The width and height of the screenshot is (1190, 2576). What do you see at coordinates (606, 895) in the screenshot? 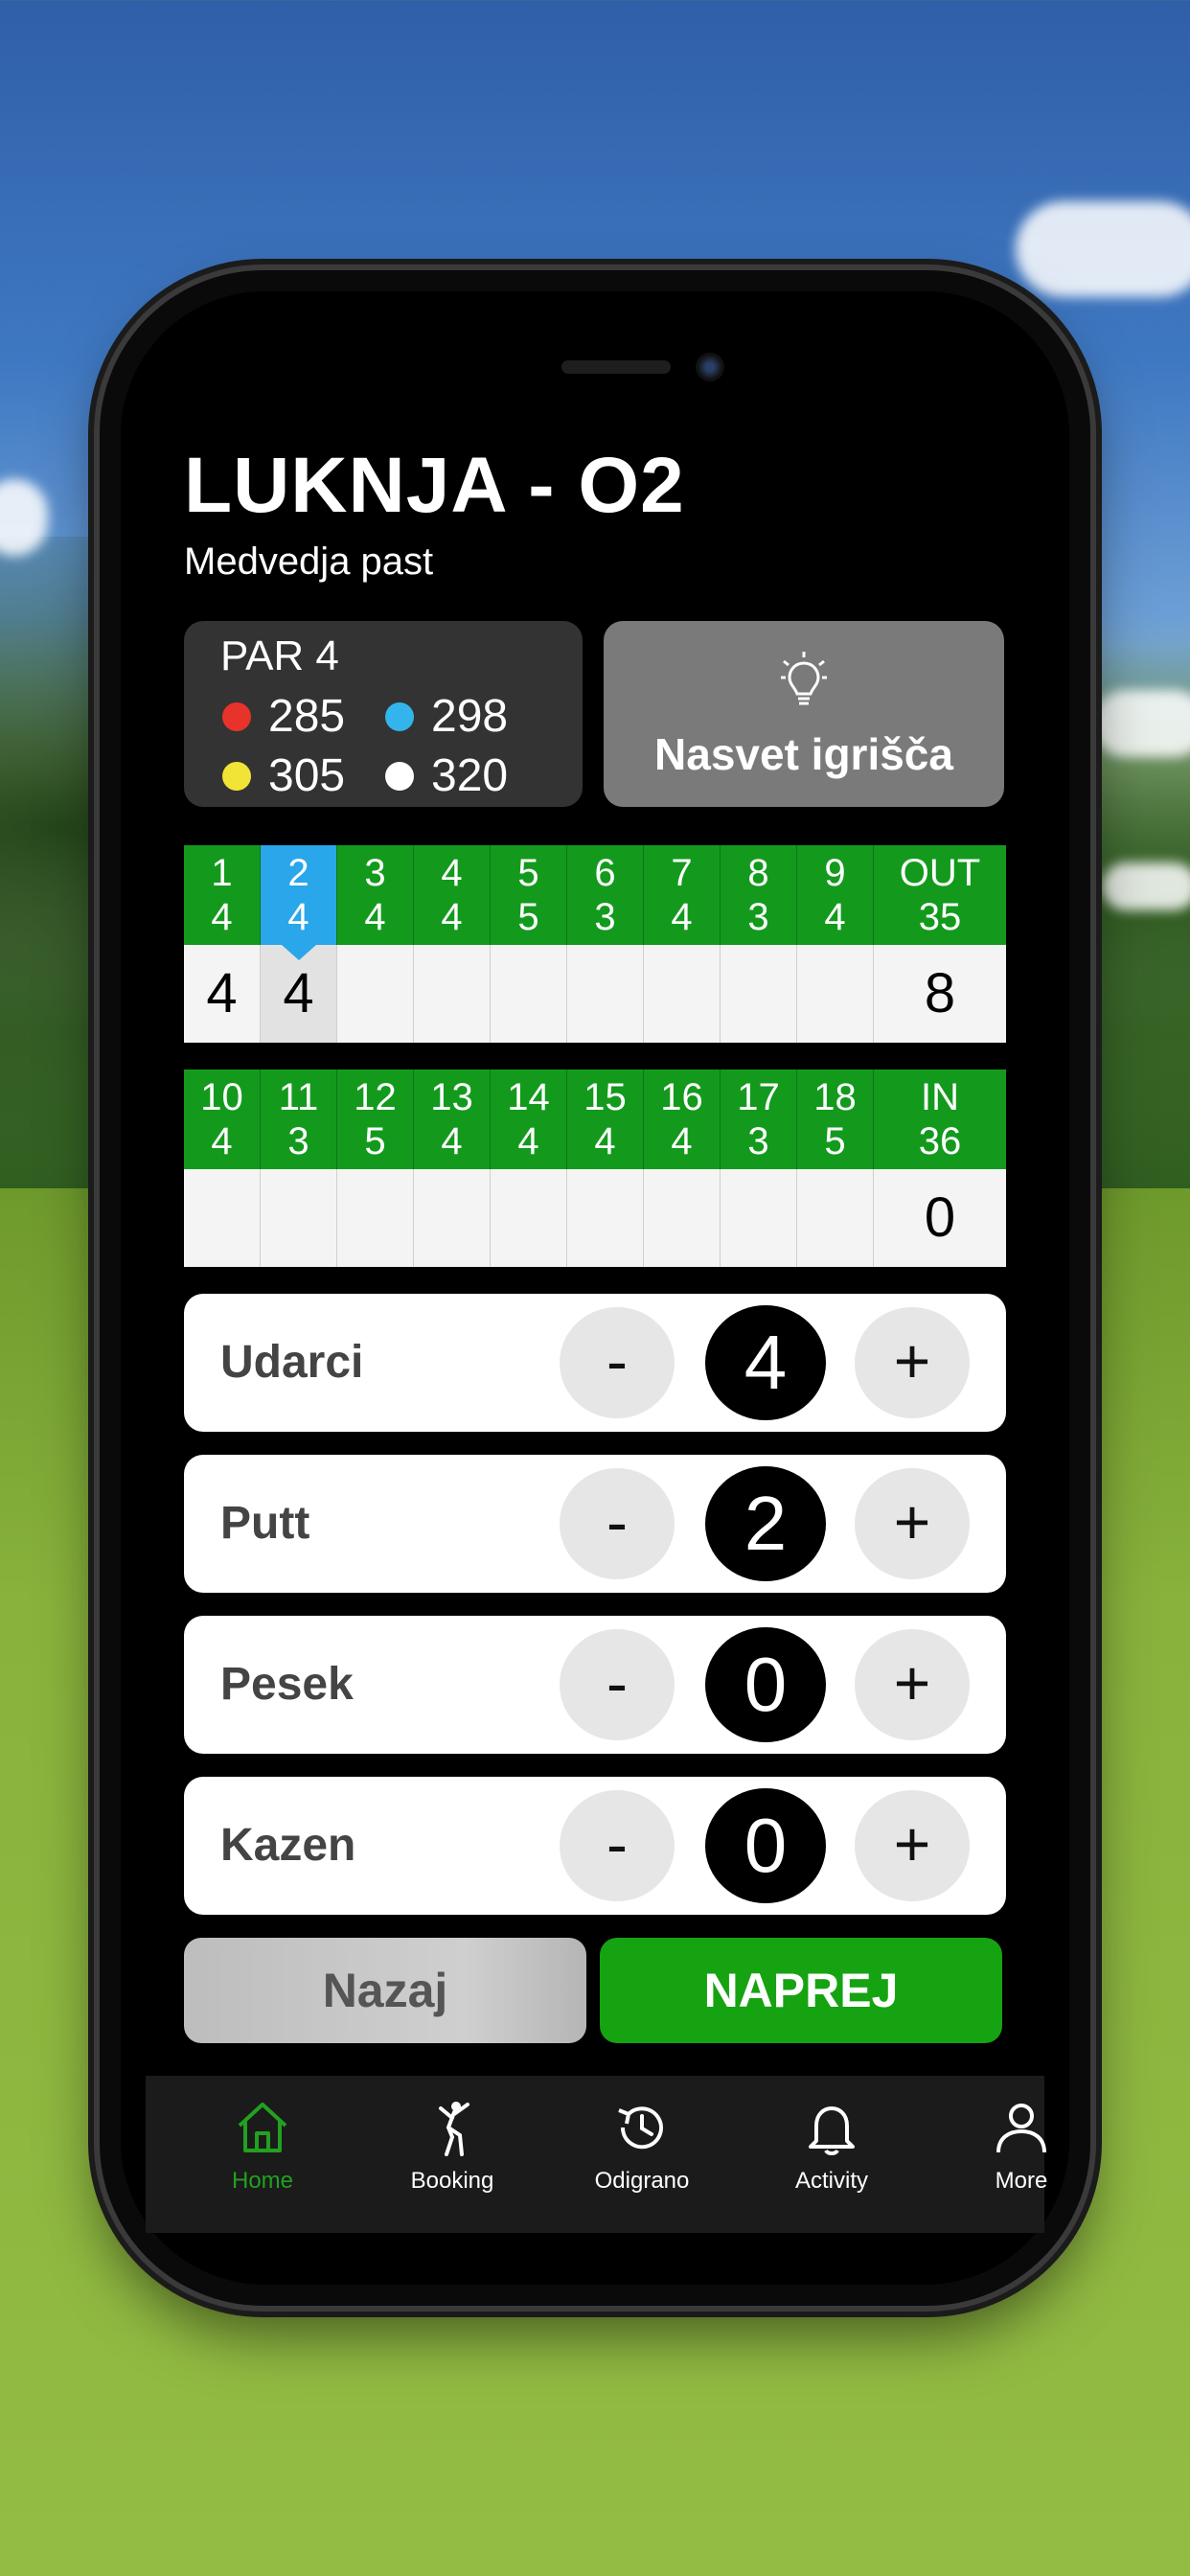
I see `hole-header: 63` at bounding box center [606, 895].